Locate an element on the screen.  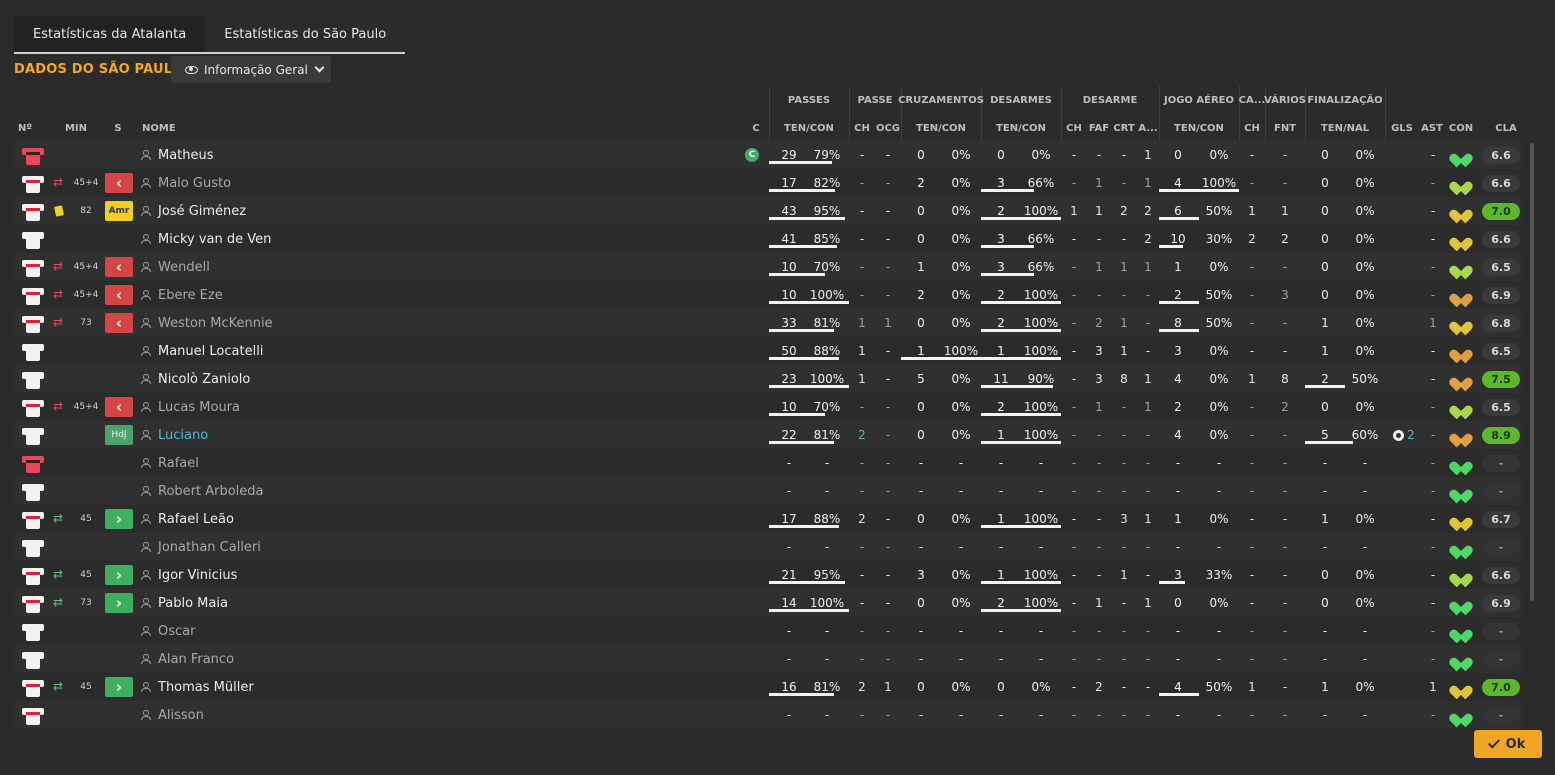
column-header-name: NOME is located at coordinates (172, 128).